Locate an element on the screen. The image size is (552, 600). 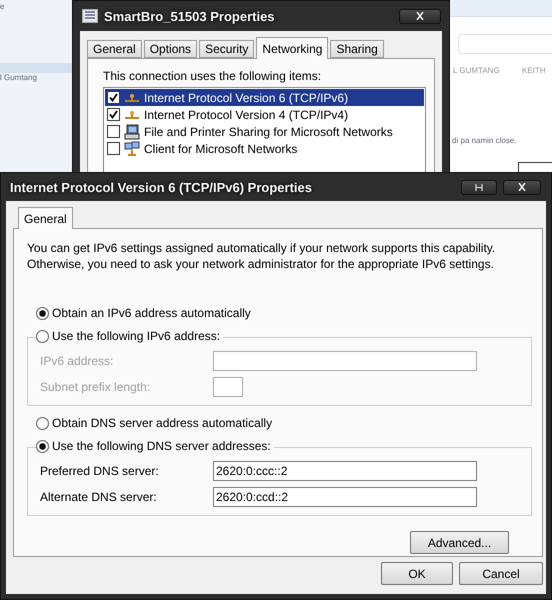
input-field: 2620:0:ccd::2 is located at coordinates (345, 497).